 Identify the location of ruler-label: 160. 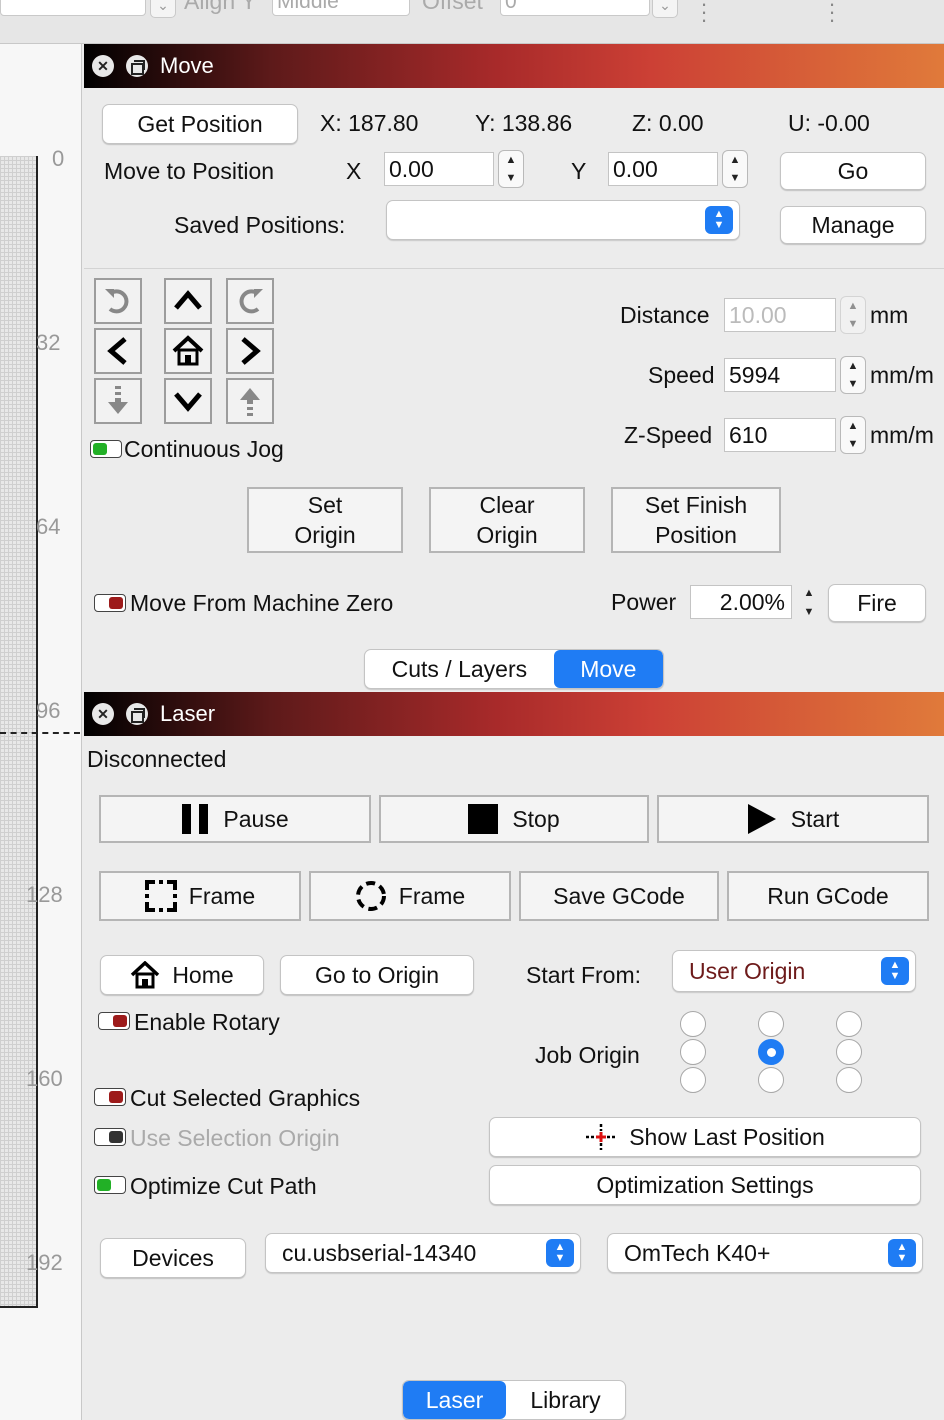
(44, 1078).